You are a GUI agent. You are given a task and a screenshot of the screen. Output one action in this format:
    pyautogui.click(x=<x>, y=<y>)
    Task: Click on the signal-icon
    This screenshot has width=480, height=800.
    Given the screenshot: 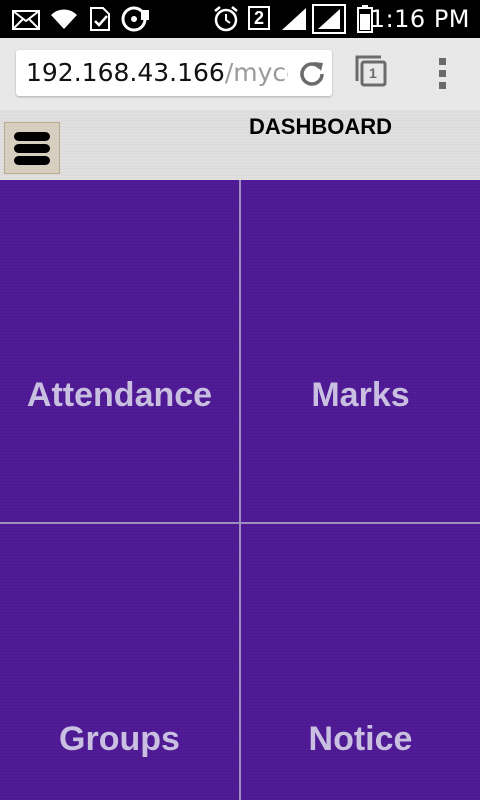 What is the action you would take?
    pyautogui.click(x=294, y=19)
    